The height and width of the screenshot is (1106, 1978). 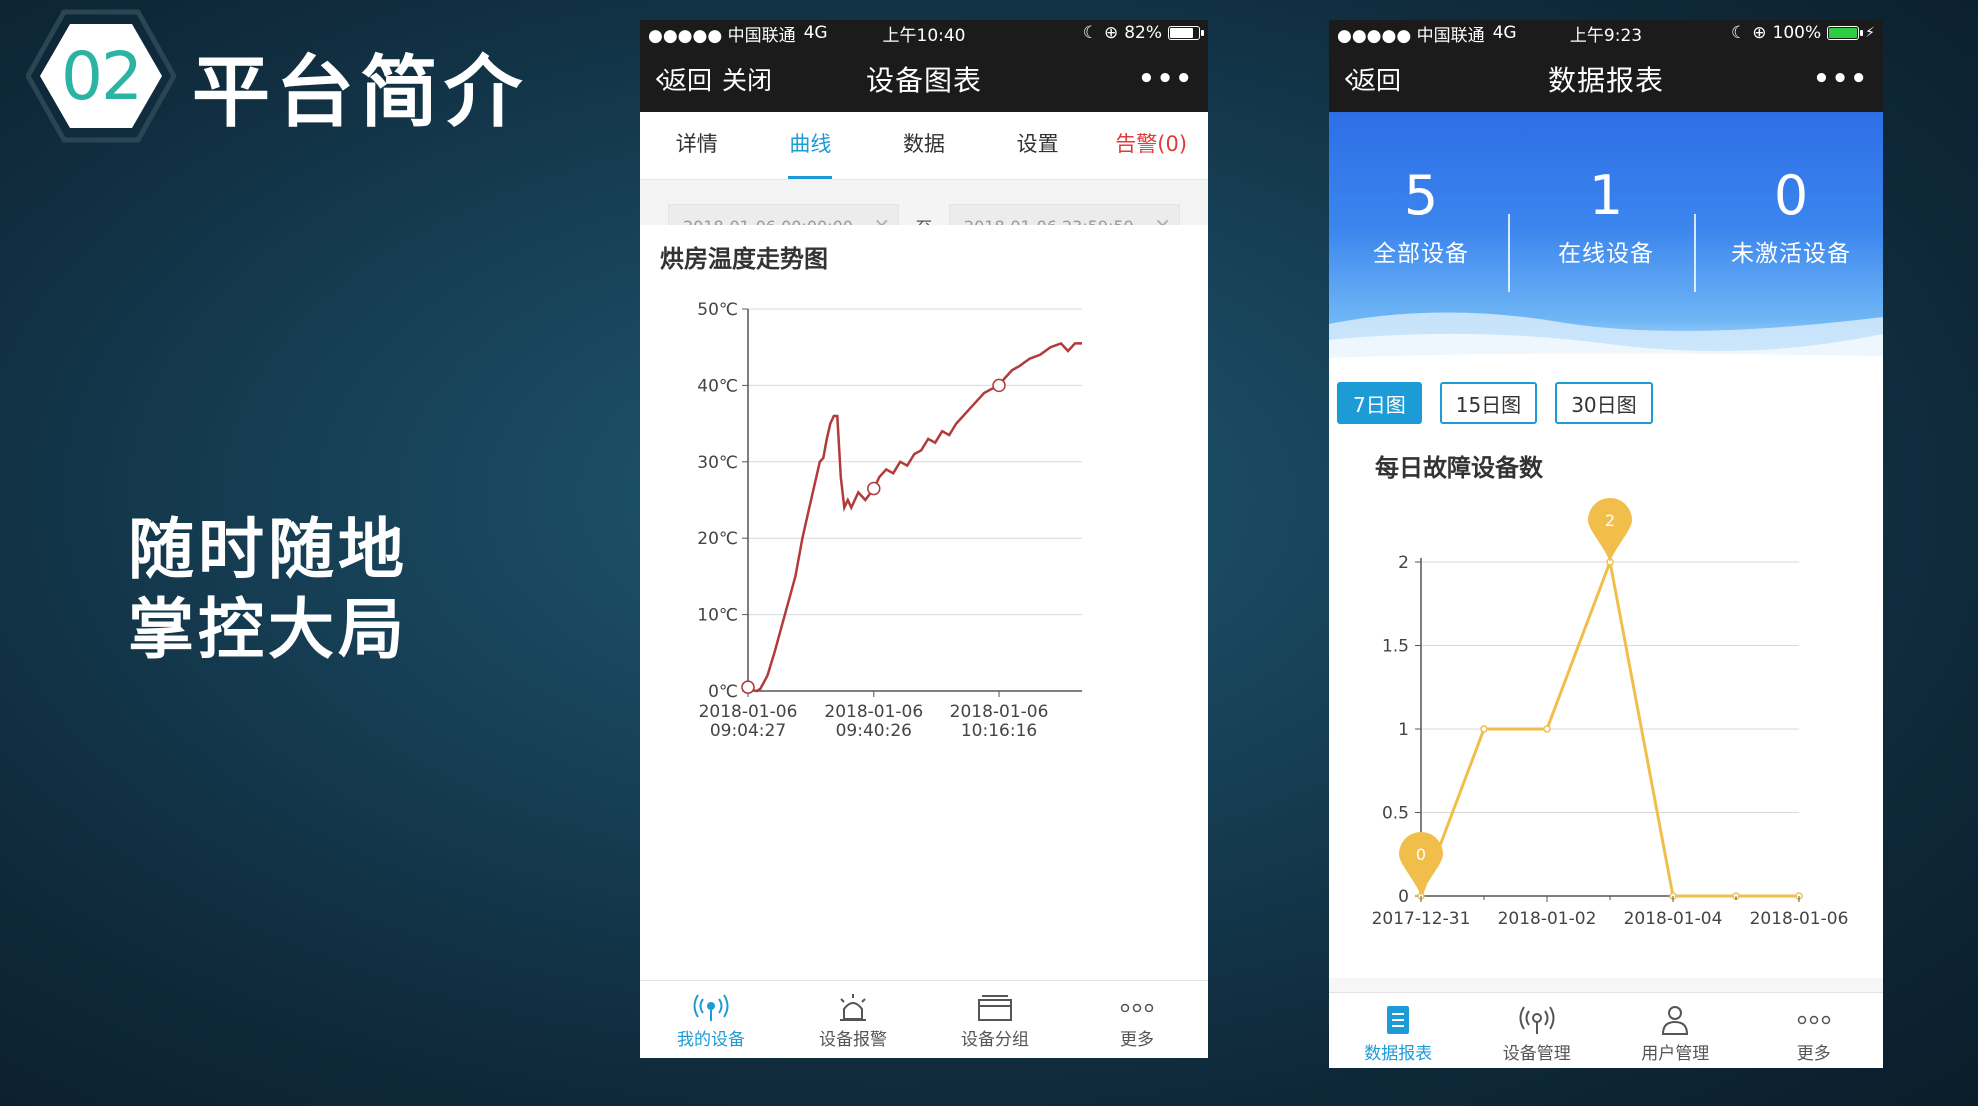 What do you see at coordinates (1604, 403) in the screenshot?
I see `range-30-day-button: 30日图` at bounding box center [1604, 403].